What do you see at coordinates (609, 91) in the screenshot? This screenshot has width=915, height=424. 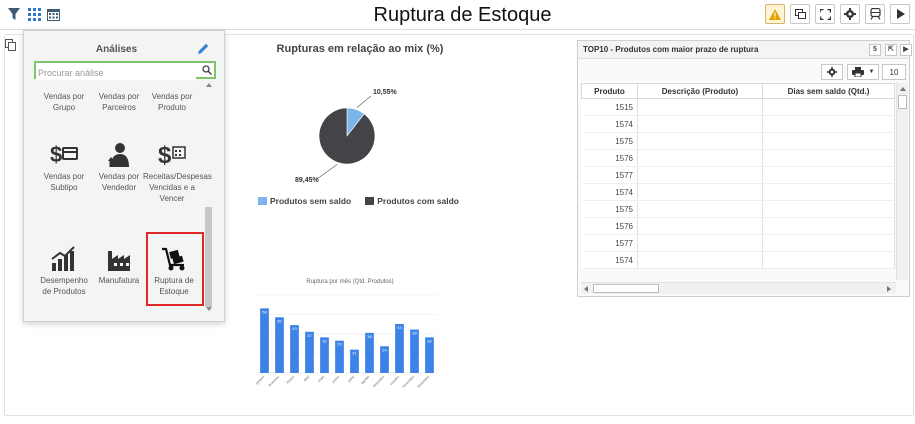 I see `column-header-produto: Produto` at bounding box center [609, 91].